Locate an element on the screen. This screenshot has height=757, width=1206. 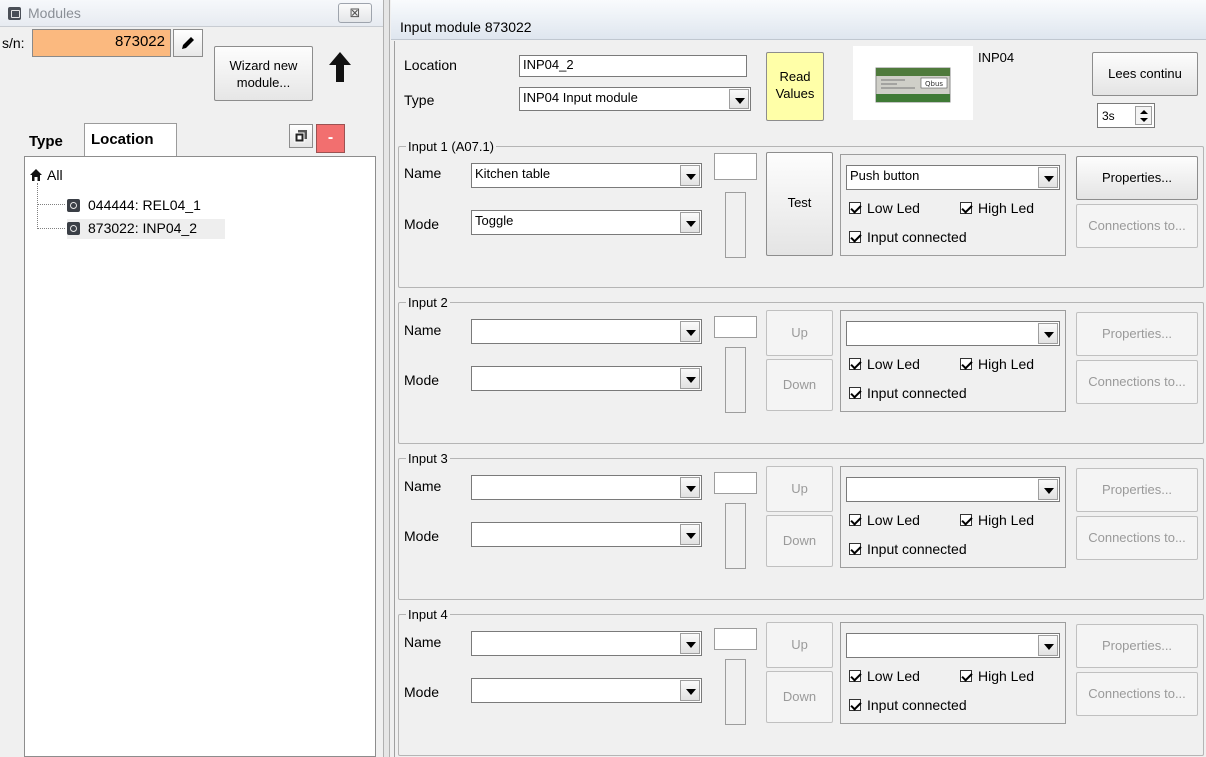
input-name-select: Kitchen table is located at coordinates (586, 175).